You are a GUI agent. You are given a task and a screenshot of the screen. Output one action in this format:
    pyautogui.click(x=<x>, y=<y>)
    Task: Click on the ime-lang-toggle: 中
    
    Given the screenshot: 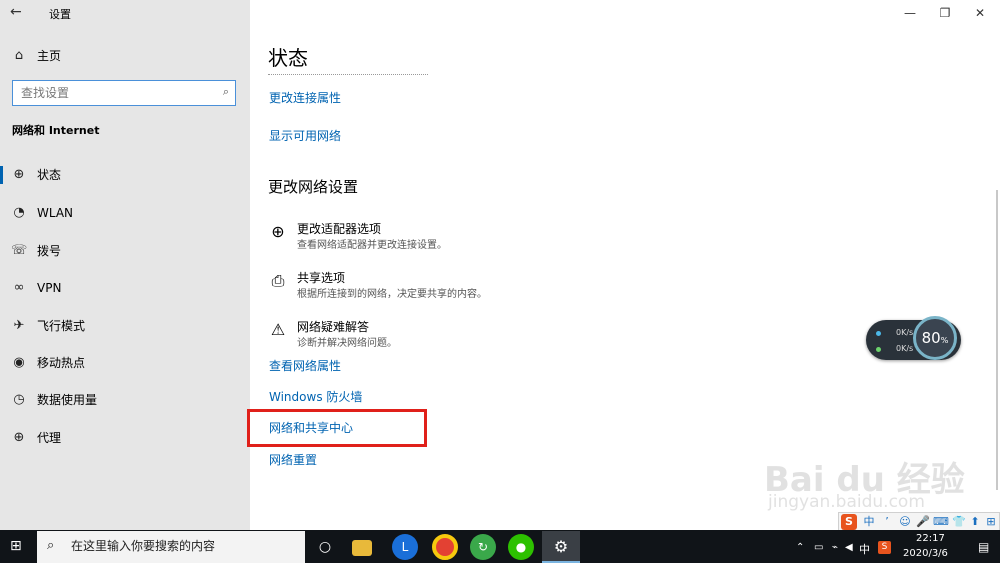 What is the action you would take?
    pyautogui.click(x=869, y=522)
    